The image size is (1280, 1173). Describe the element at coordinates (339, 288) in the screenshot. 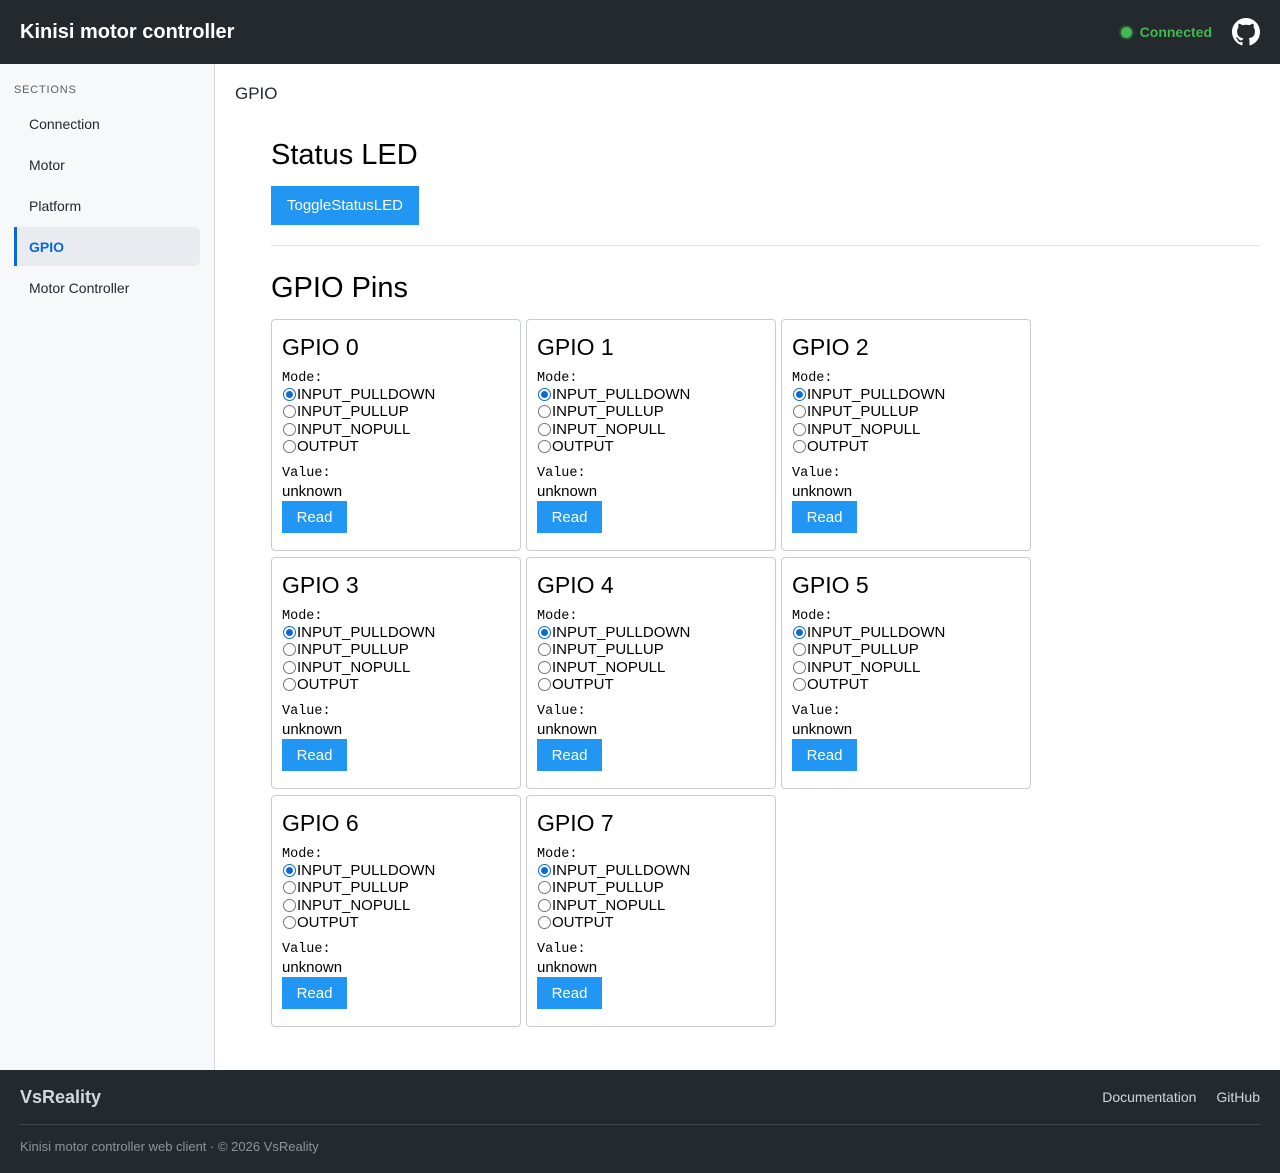

I see `gpio-pins-title: GPIO Pins` at that location.